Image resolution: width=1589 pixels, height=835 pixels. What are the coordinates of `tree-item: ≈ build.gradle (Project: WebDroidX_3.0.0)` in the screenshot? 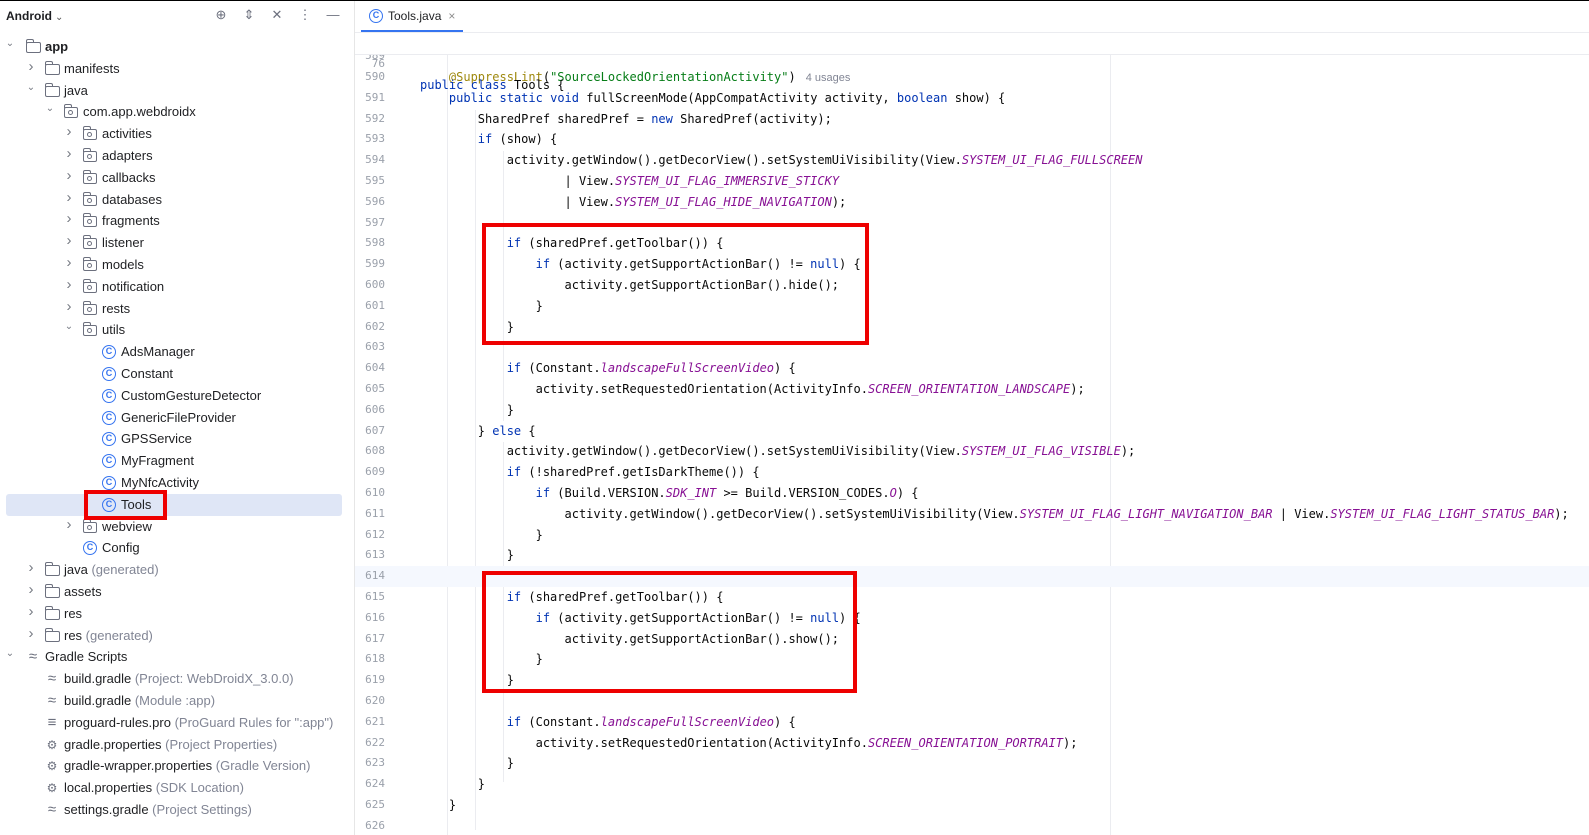 It's located at (177, 679).